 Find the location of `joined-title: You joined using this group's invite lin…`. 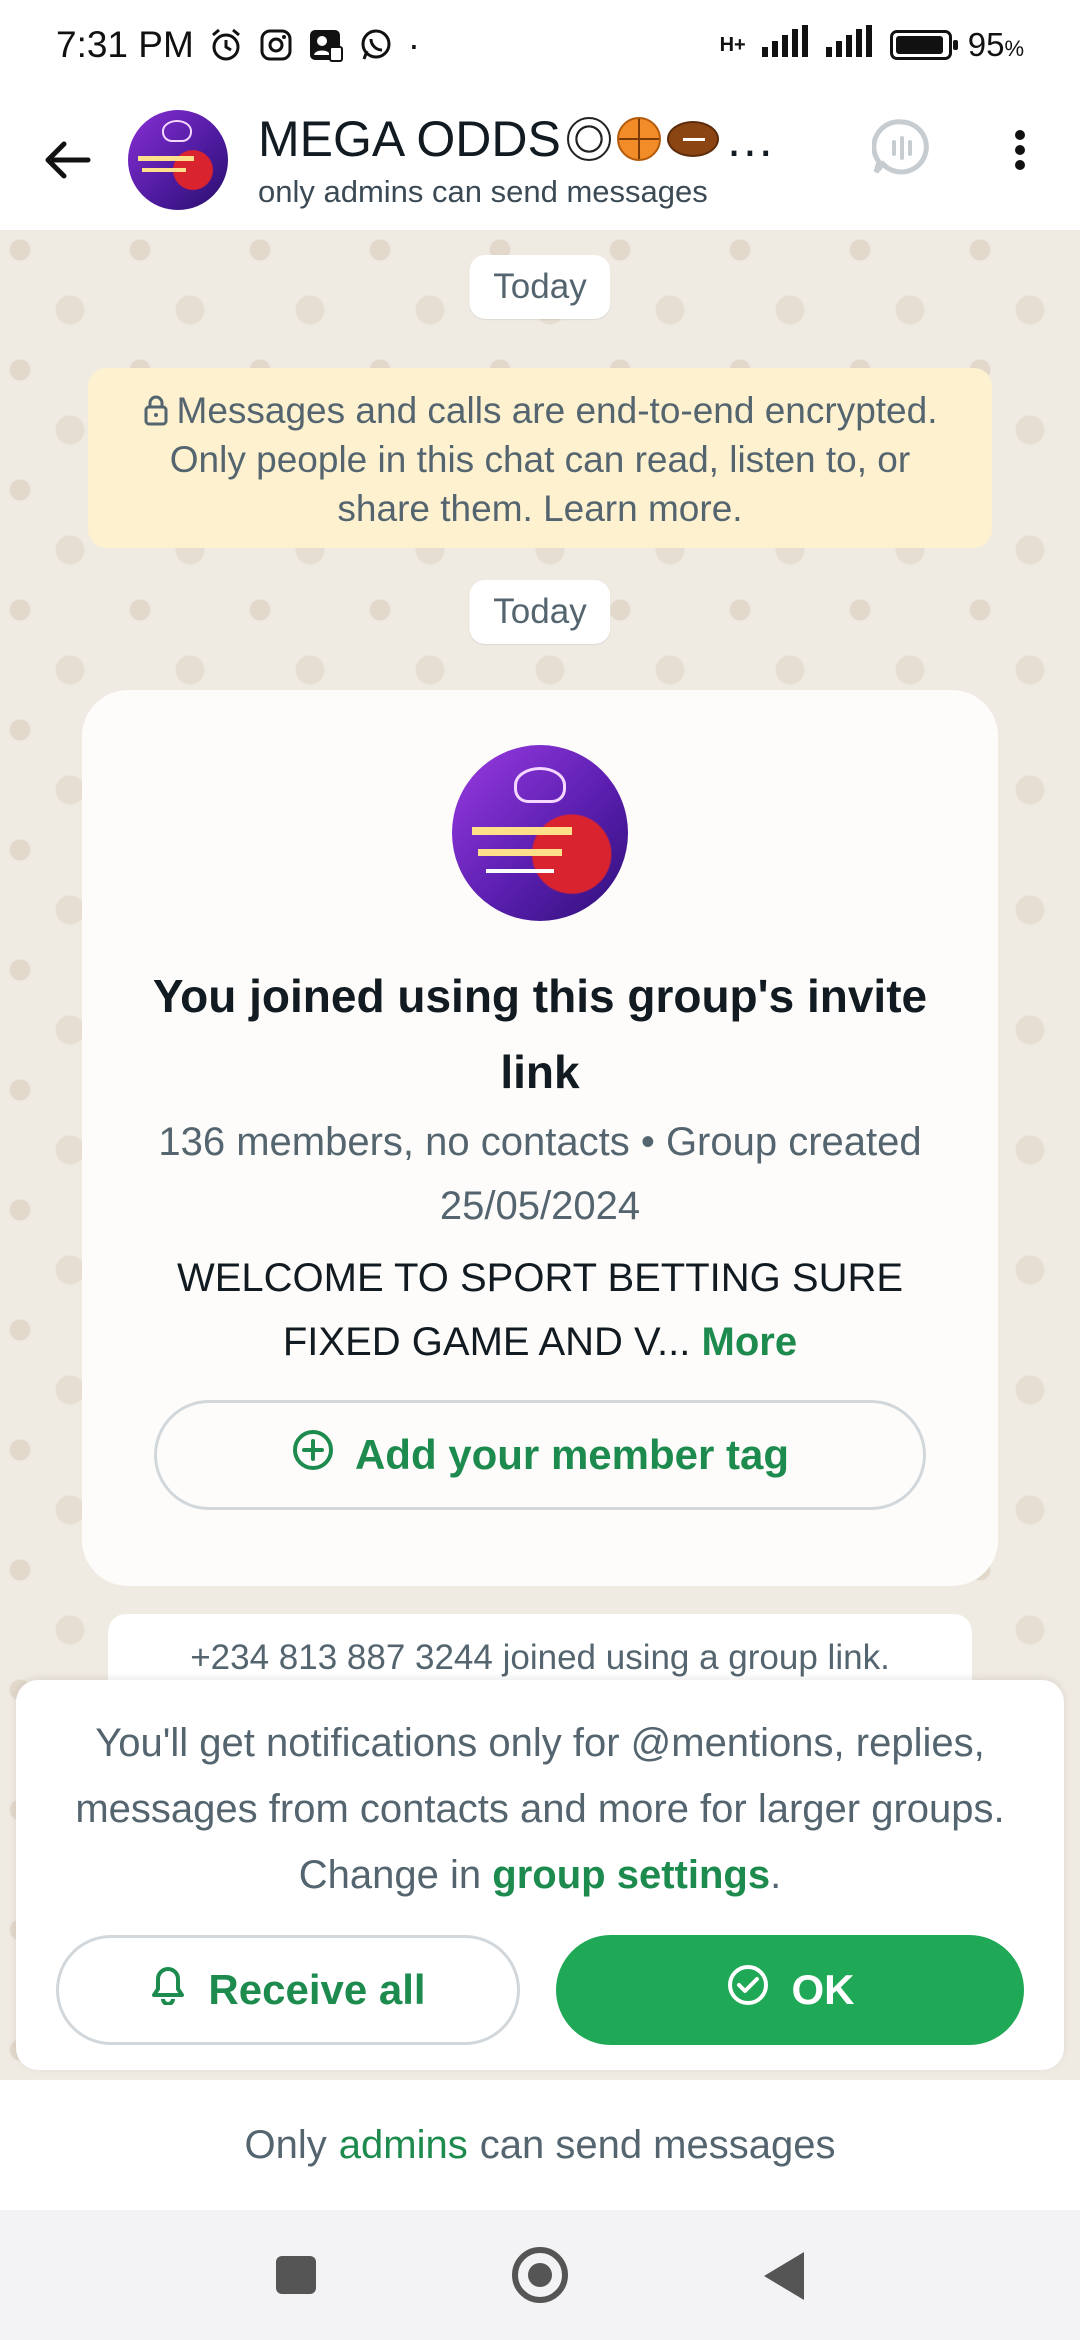

joined-title: You joined using this group's invite lin… is located at coordinates (540, 1034).